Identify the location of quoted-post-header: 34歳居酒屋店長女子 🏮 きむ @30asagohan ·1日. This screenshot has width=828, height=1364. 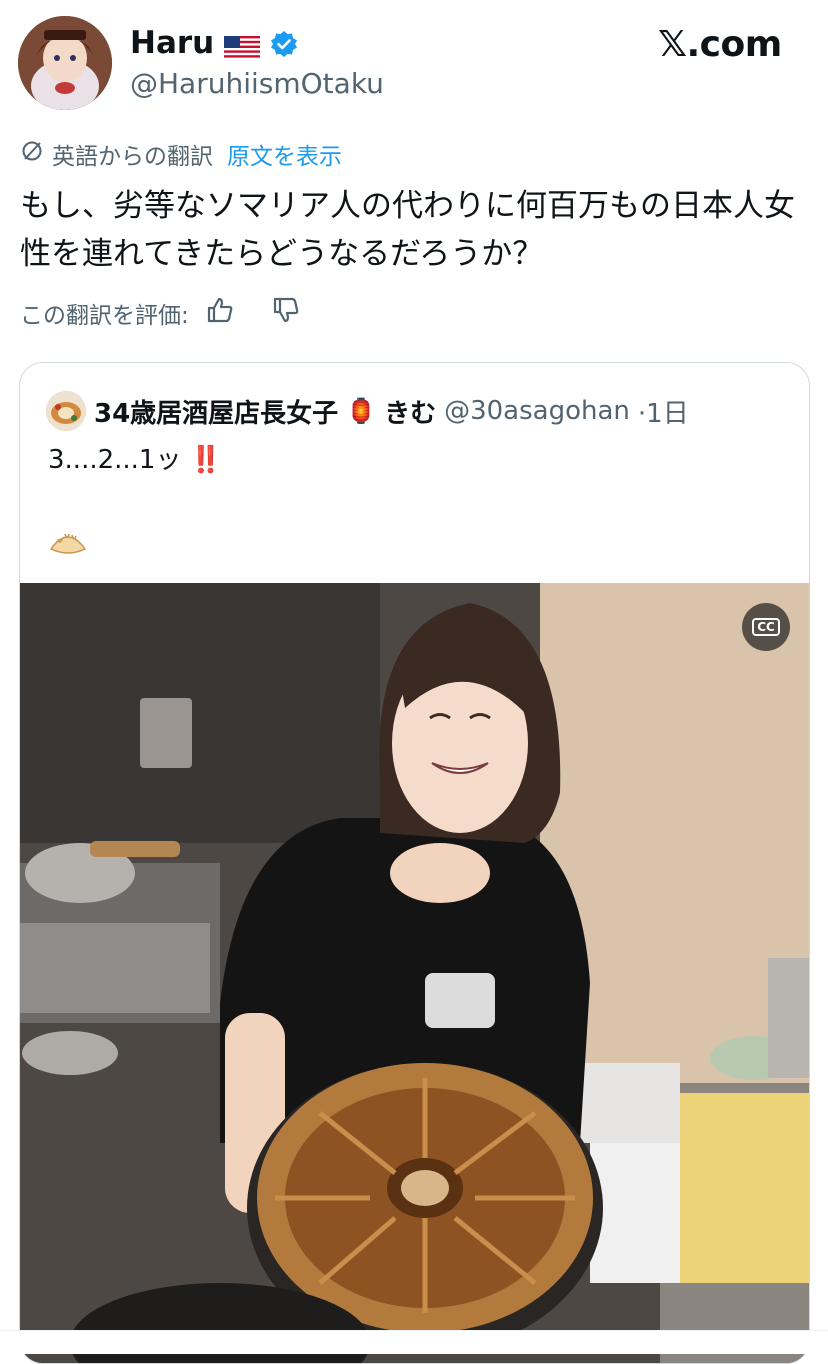
(367, 411).